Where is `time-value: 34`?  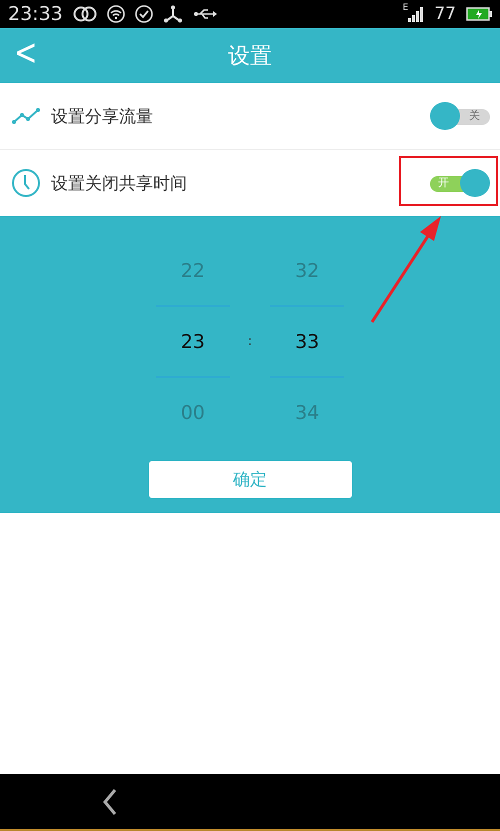
time-value: 34 is located at coordinates (307, 412).